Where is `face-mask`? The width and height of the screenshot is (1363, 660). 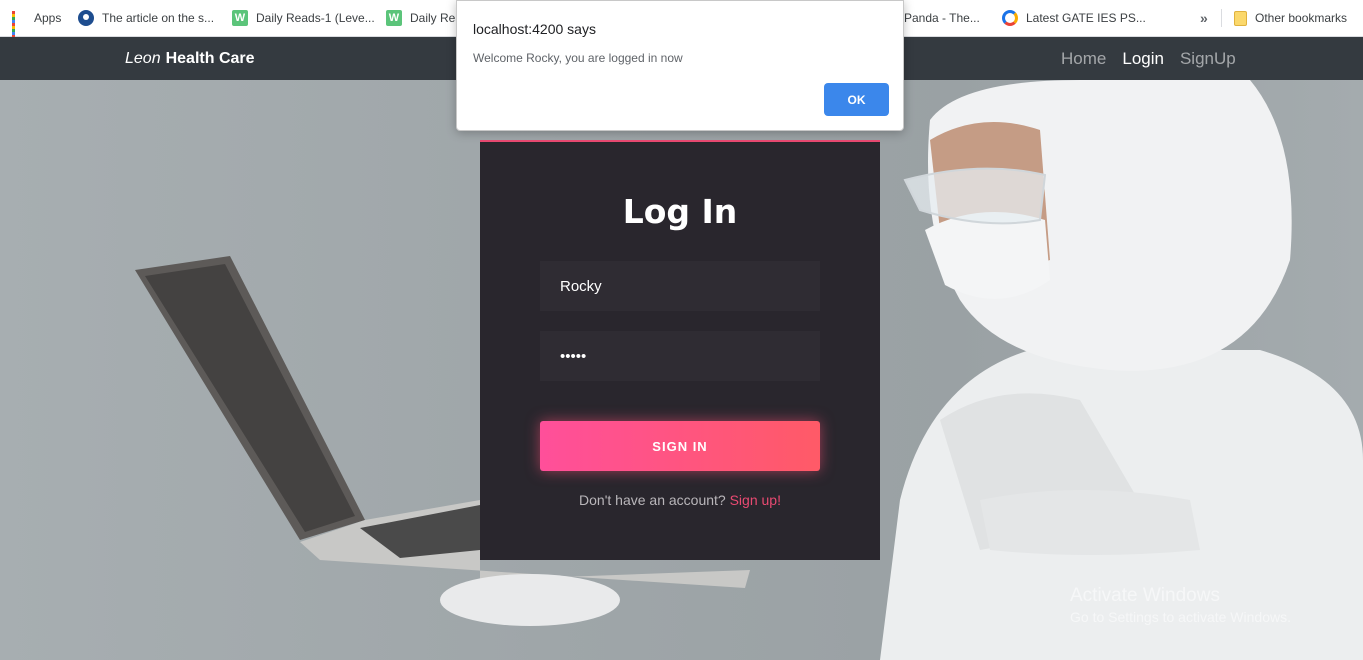
face-mask is located at coordinates (987, 255).